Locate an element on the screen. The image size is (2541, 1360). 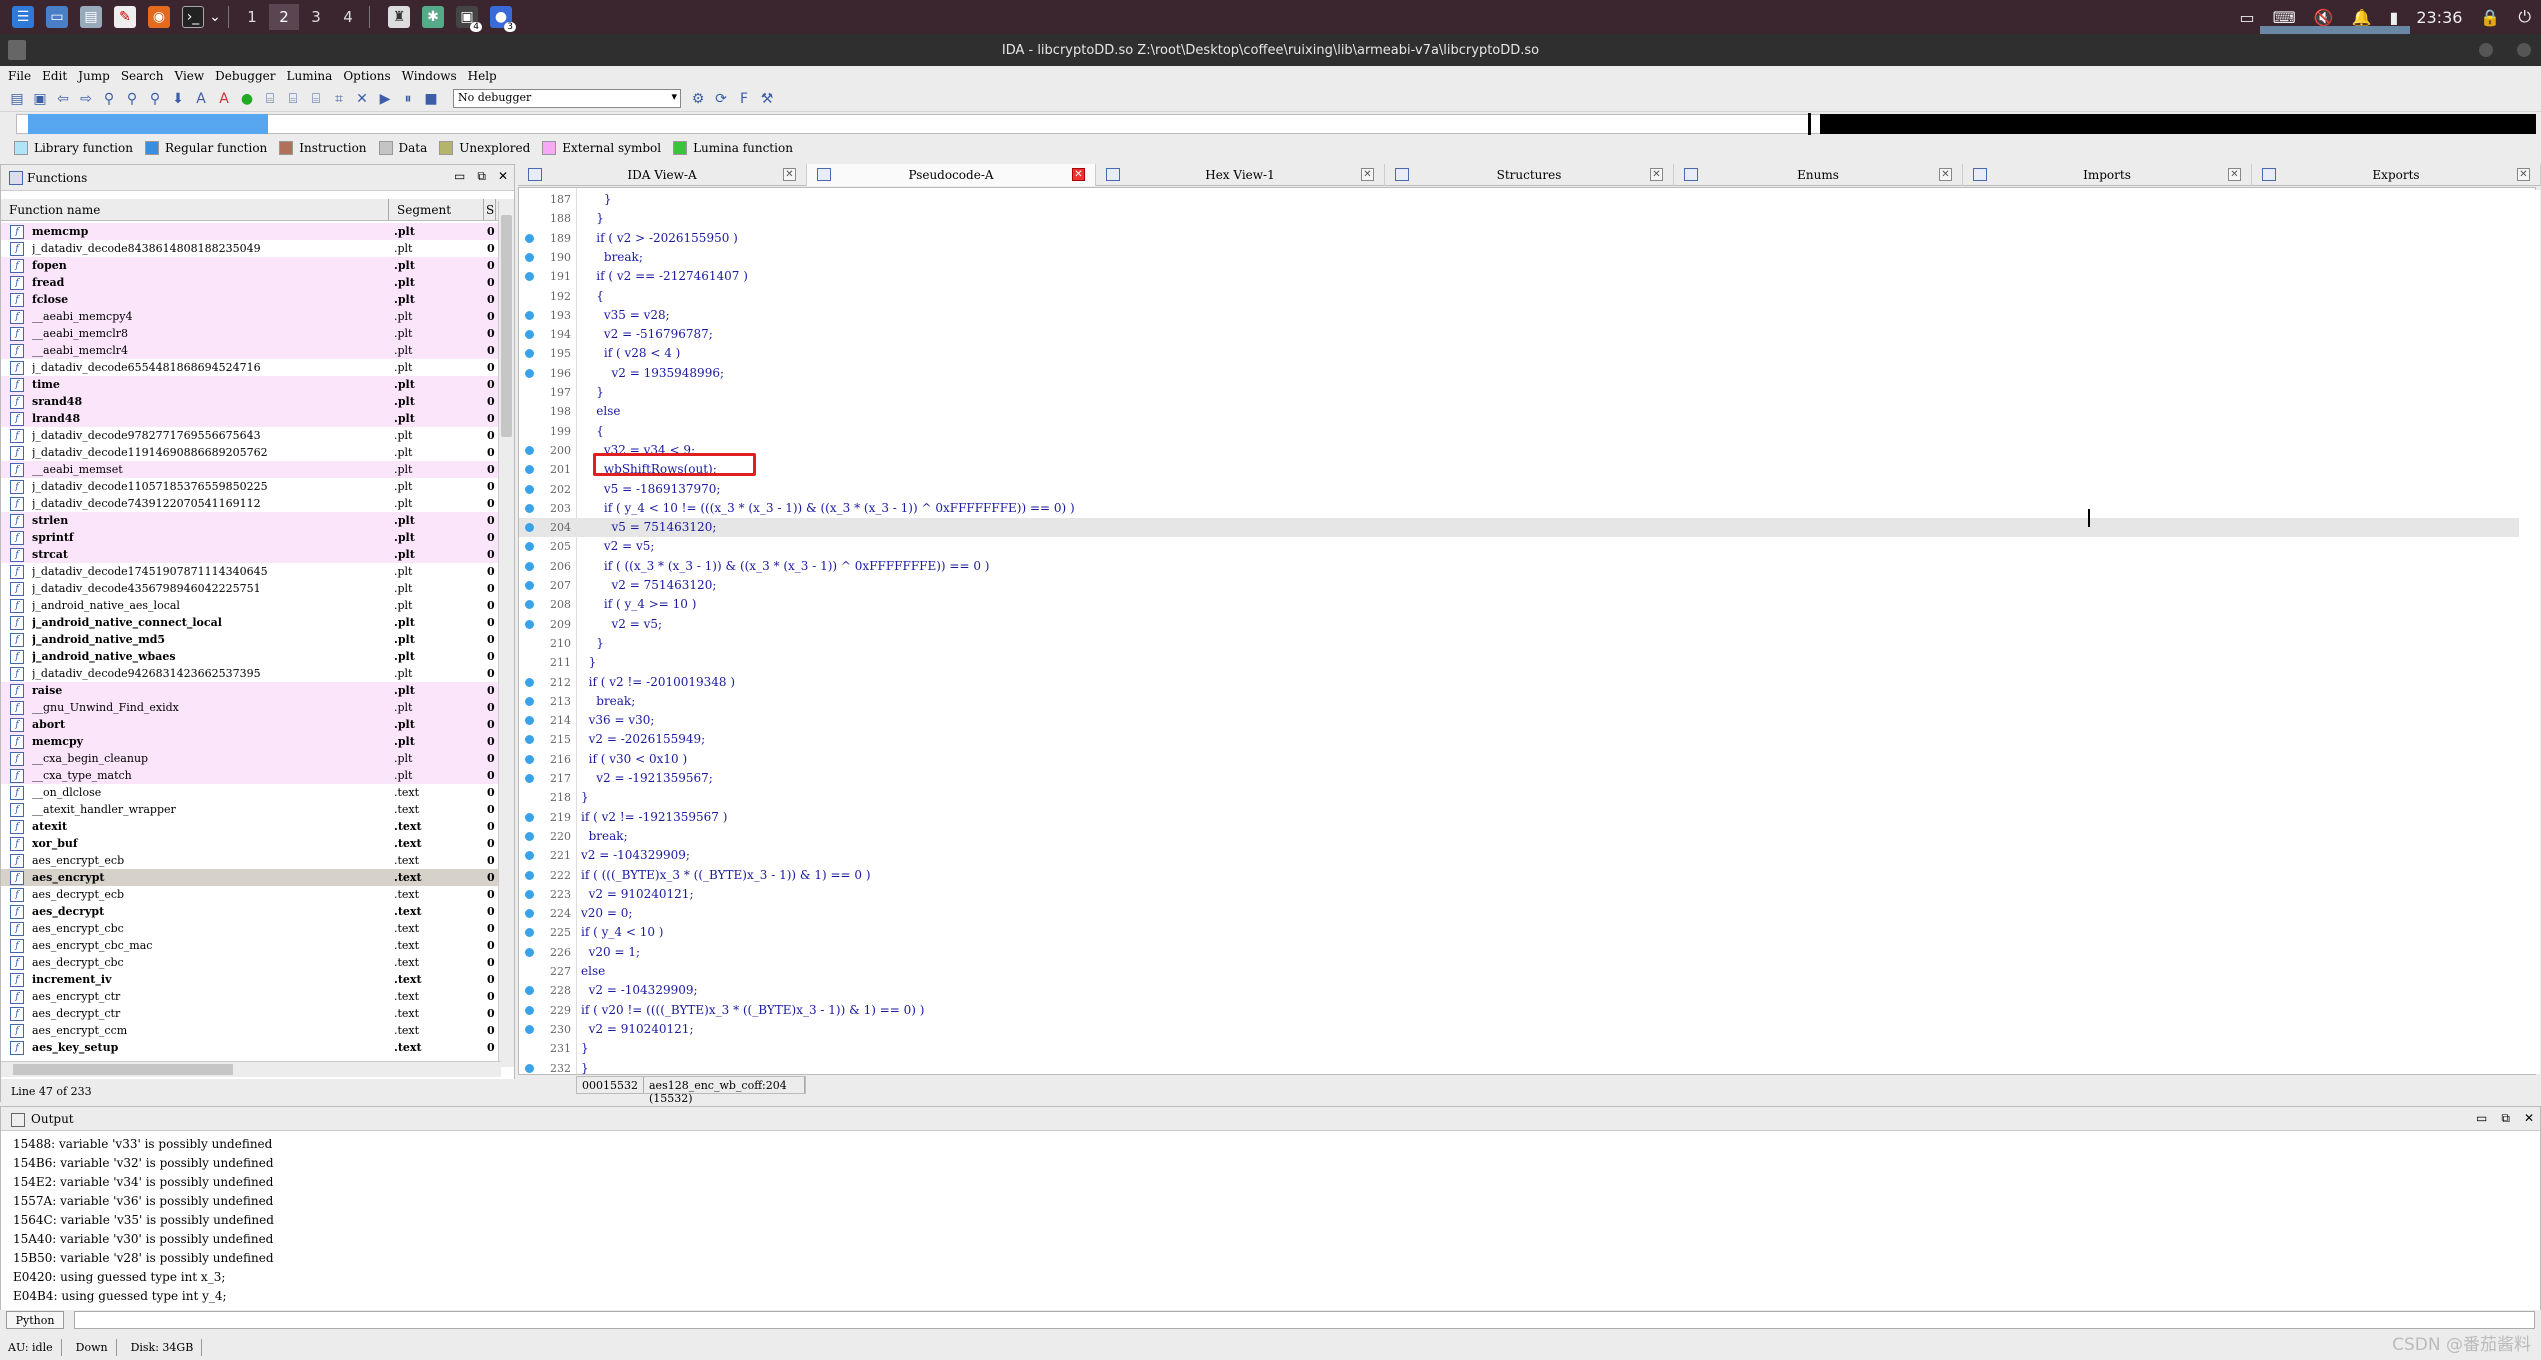
color-icon: A is located at coordinates (224, 99).